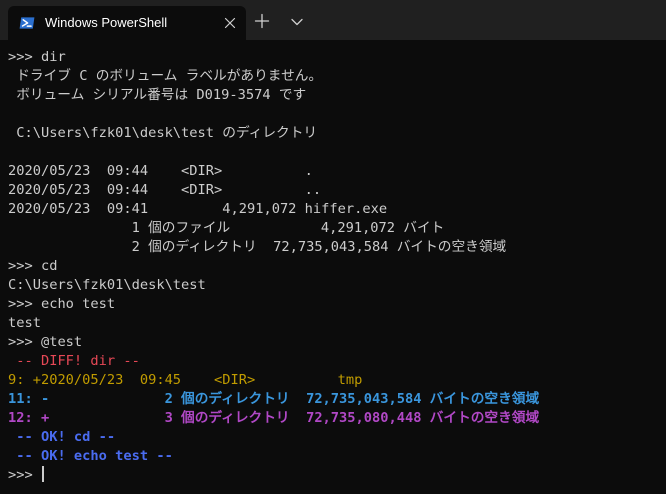 The height and width of the screenshot is (494, 666). Describe the element at coordinates (274, 418) in the screenshot. I see `diff-changed-line: 12: + 3 個のディレクトリ 72,735,080,448 バイトの空き領域` at that location.